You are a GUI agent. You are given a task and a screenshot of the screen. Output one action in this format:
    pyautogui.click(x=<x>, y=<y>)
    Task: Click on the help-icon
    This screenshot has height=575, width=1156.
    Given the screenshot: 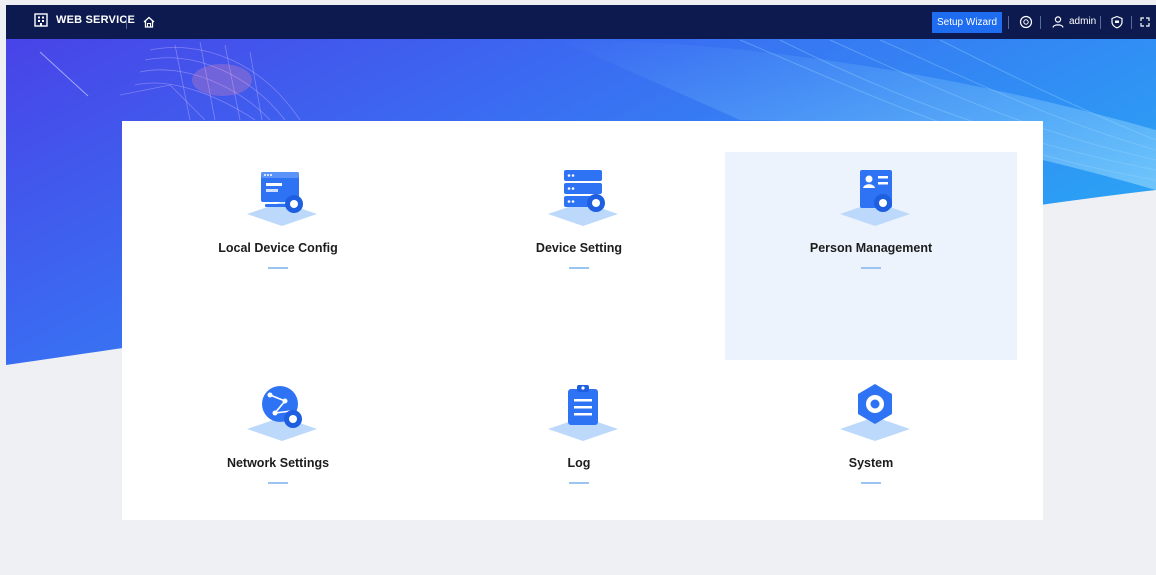 What is the action you would take?
    pyautogui.click(x=1026, y=22)
    